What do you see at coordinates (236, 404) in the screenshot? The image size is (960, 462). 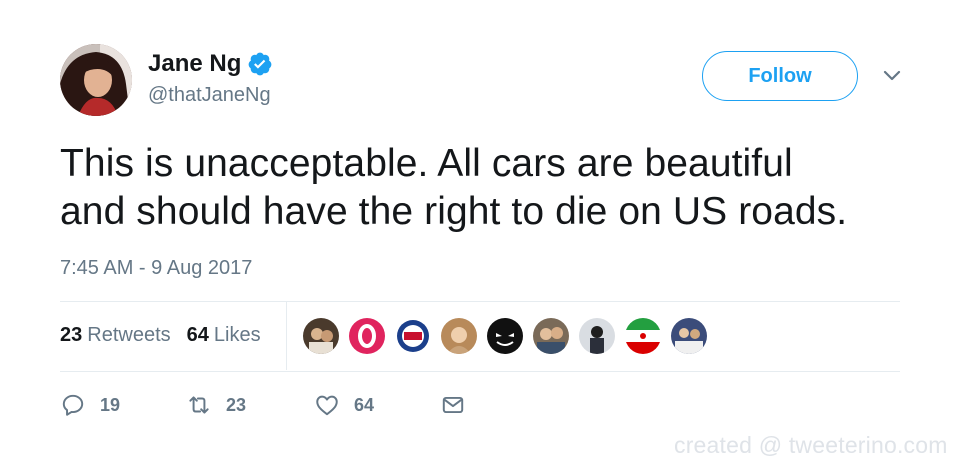 I see `retweet-count: 23` at bounding box center [236, 404].